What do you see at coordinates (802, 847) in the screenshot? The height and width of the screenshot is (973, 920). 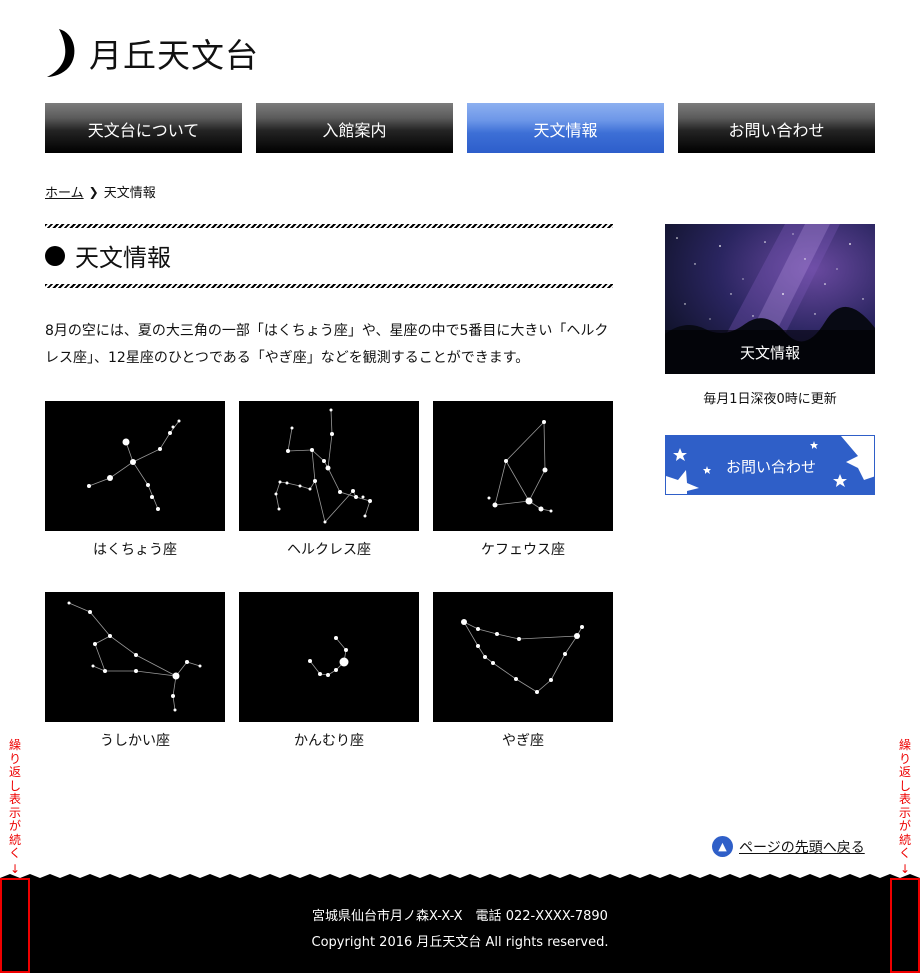 I see `back-to-top-label: ページの先頭へ戻る` at bounding box center [802, 847].